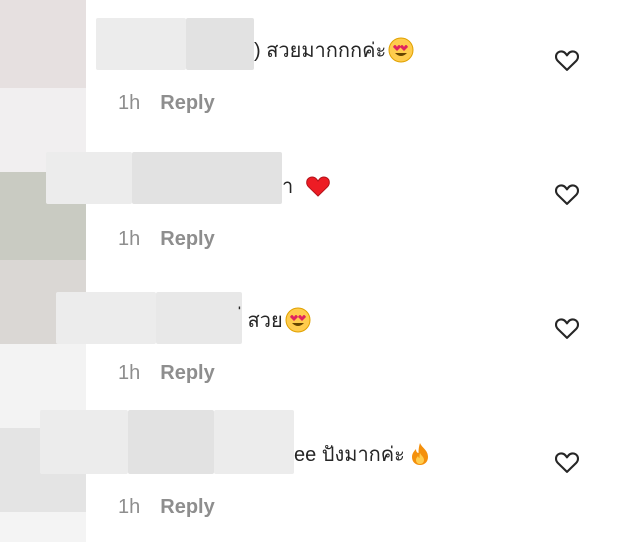  What do you see at coordinates (288, 187) in the screenshot?
I see `comment-body: า` at bounding box center [288, 187].